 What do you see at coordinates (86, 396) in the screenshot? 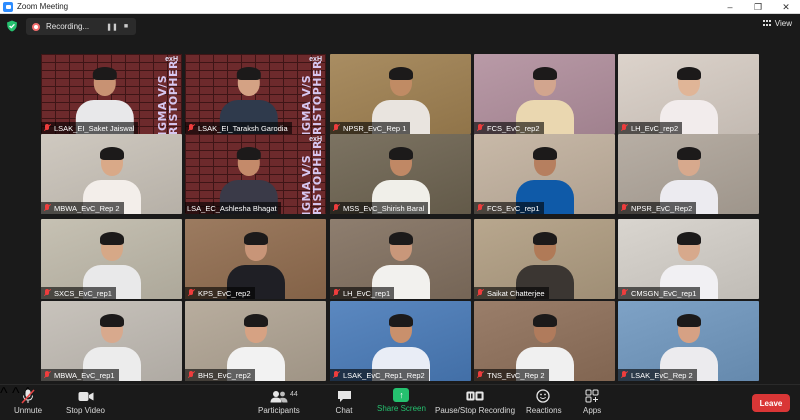
I see `video-camera-icon` at bounding box center [86, 396].